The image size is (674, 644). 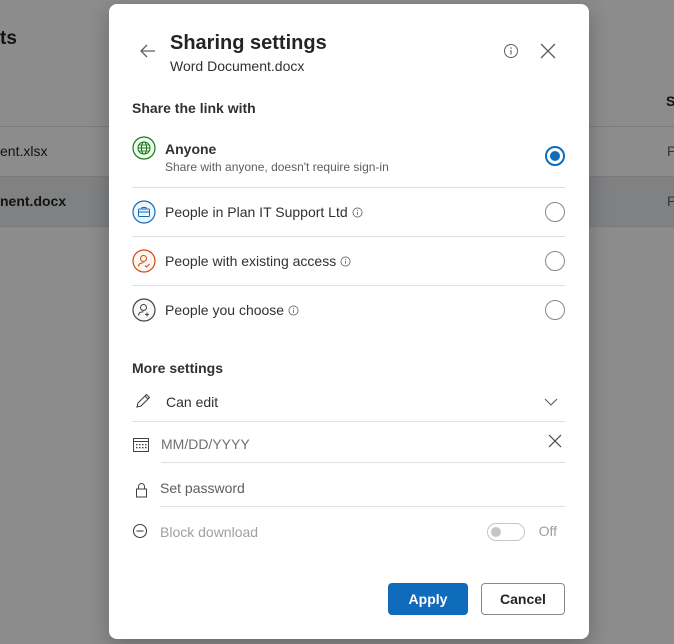 I want to click on cancel-button: Cancel, so click(x=523, y=599).